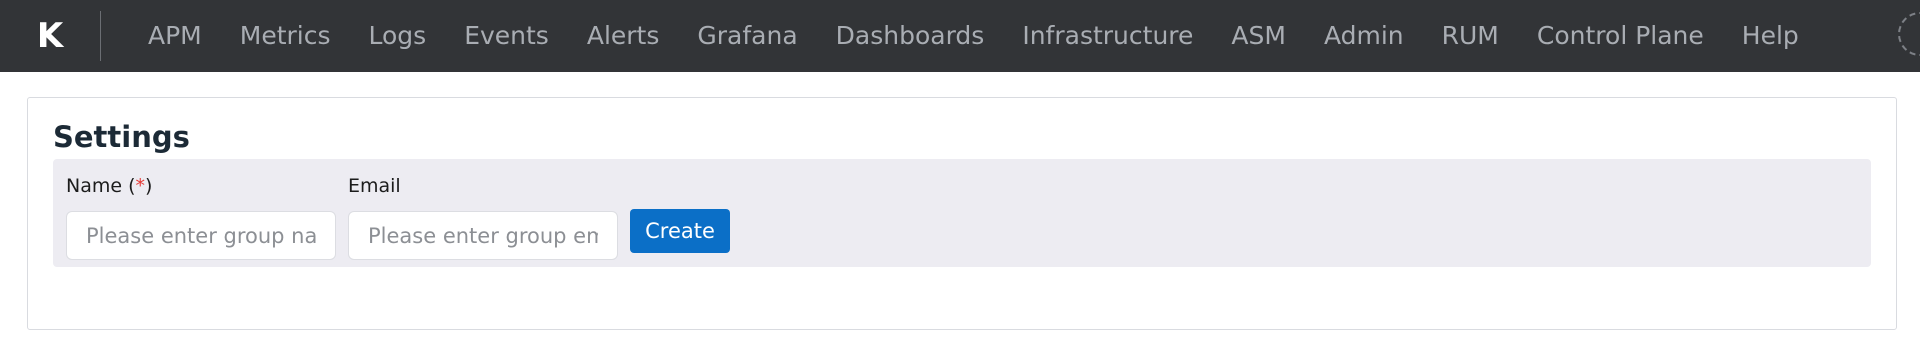 The height and width of the screenshot is (354, 1920). I want to click on name-input, so click(201, 235).